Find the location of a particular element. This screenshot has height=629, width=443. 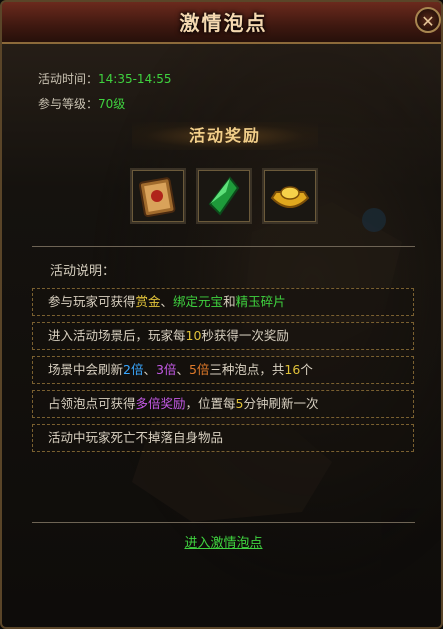

description-line: 活动中玩家死亡不掉落自身物品 is located at coordinates (223, 438).